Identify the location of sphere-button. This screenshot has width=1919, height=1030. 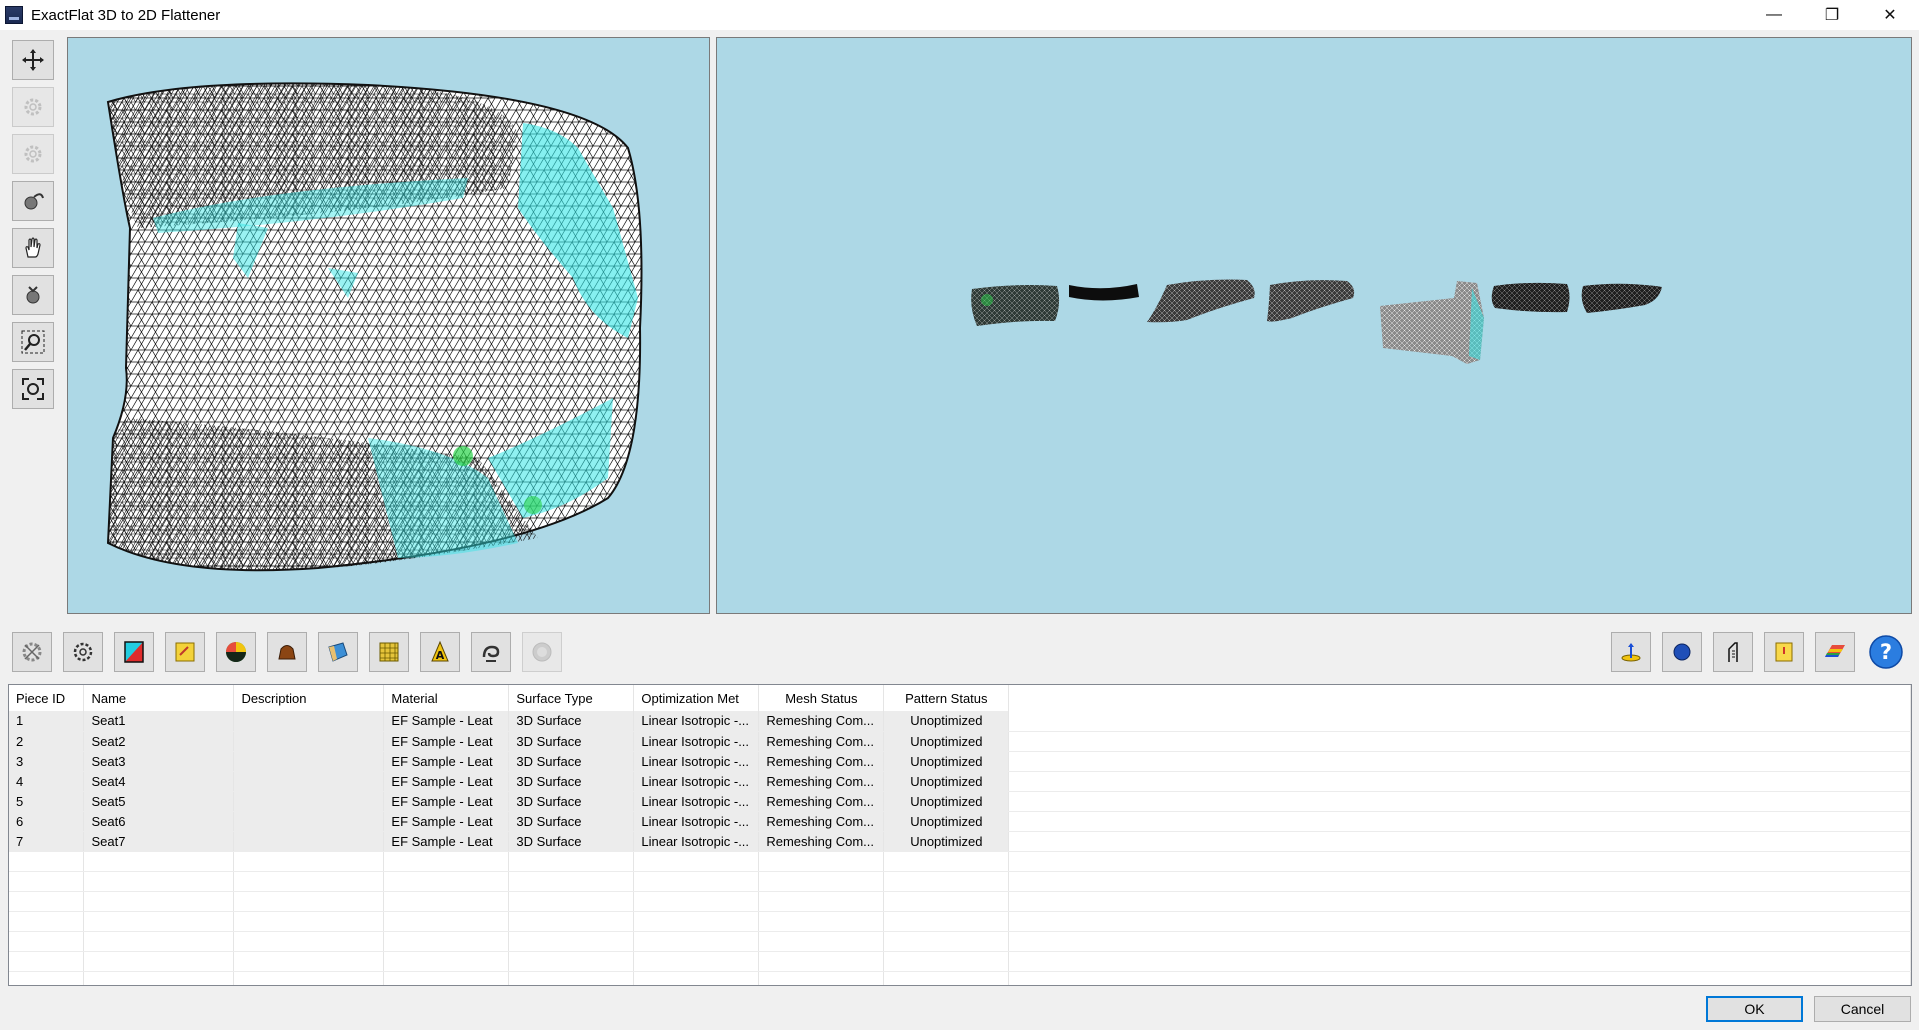
(1682, 652).